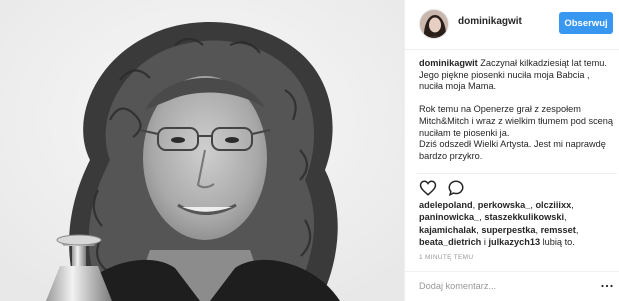  What do you see at coordinates (558, 241) in the screenshot?
I see `likes-suffix: lubią to.` at bounding box center [558, 241].